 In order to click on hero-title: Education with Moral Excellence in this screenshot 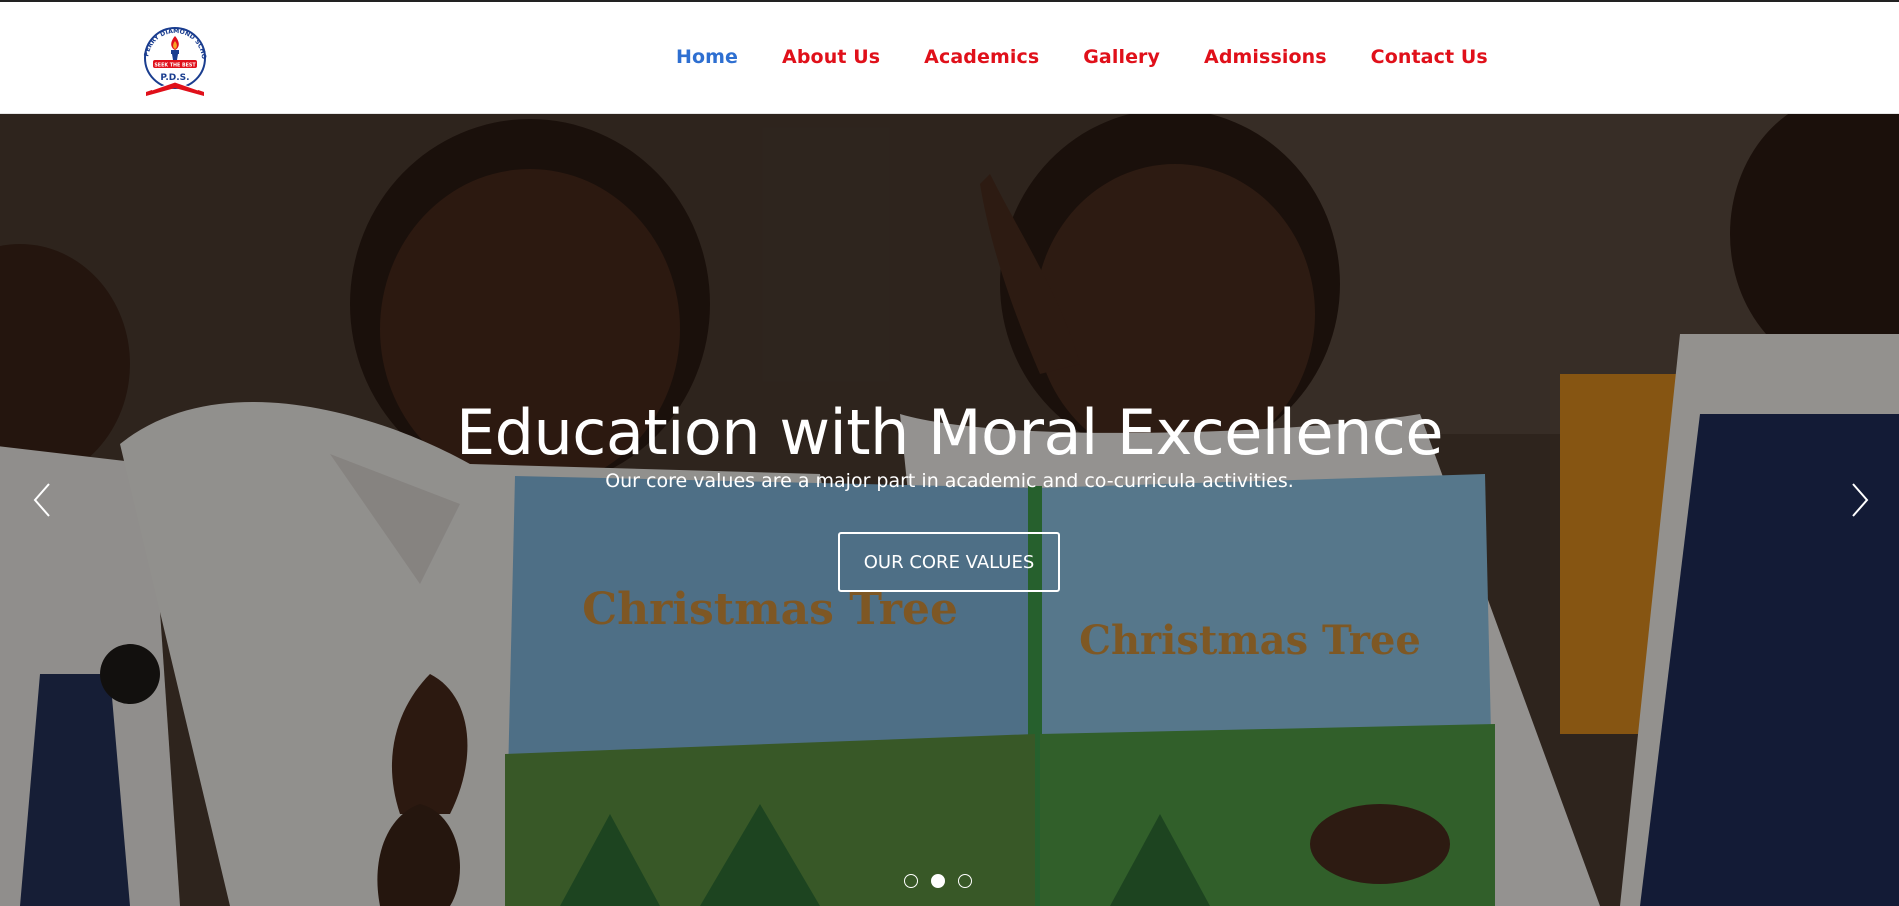, I will do `click(949, 432)`.